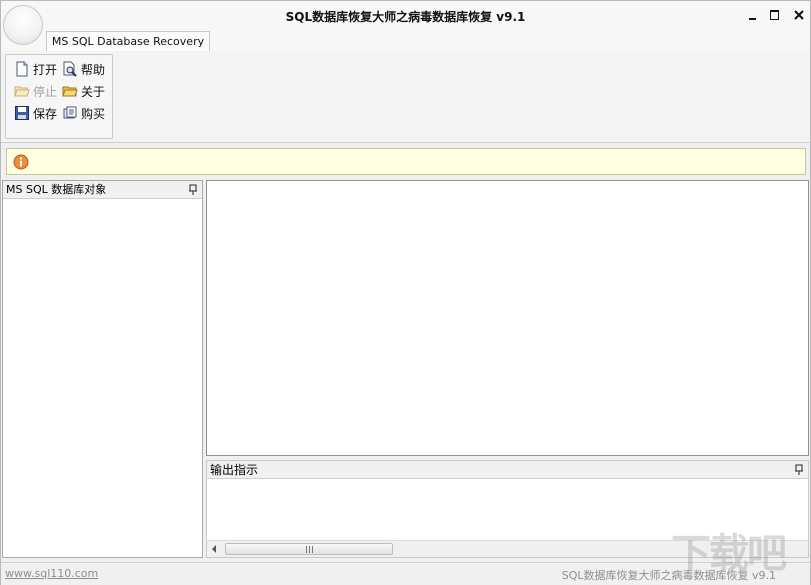 This screenshot has height=585, width=811. I want to click on output-header: 输出指示, so click(507, 470).